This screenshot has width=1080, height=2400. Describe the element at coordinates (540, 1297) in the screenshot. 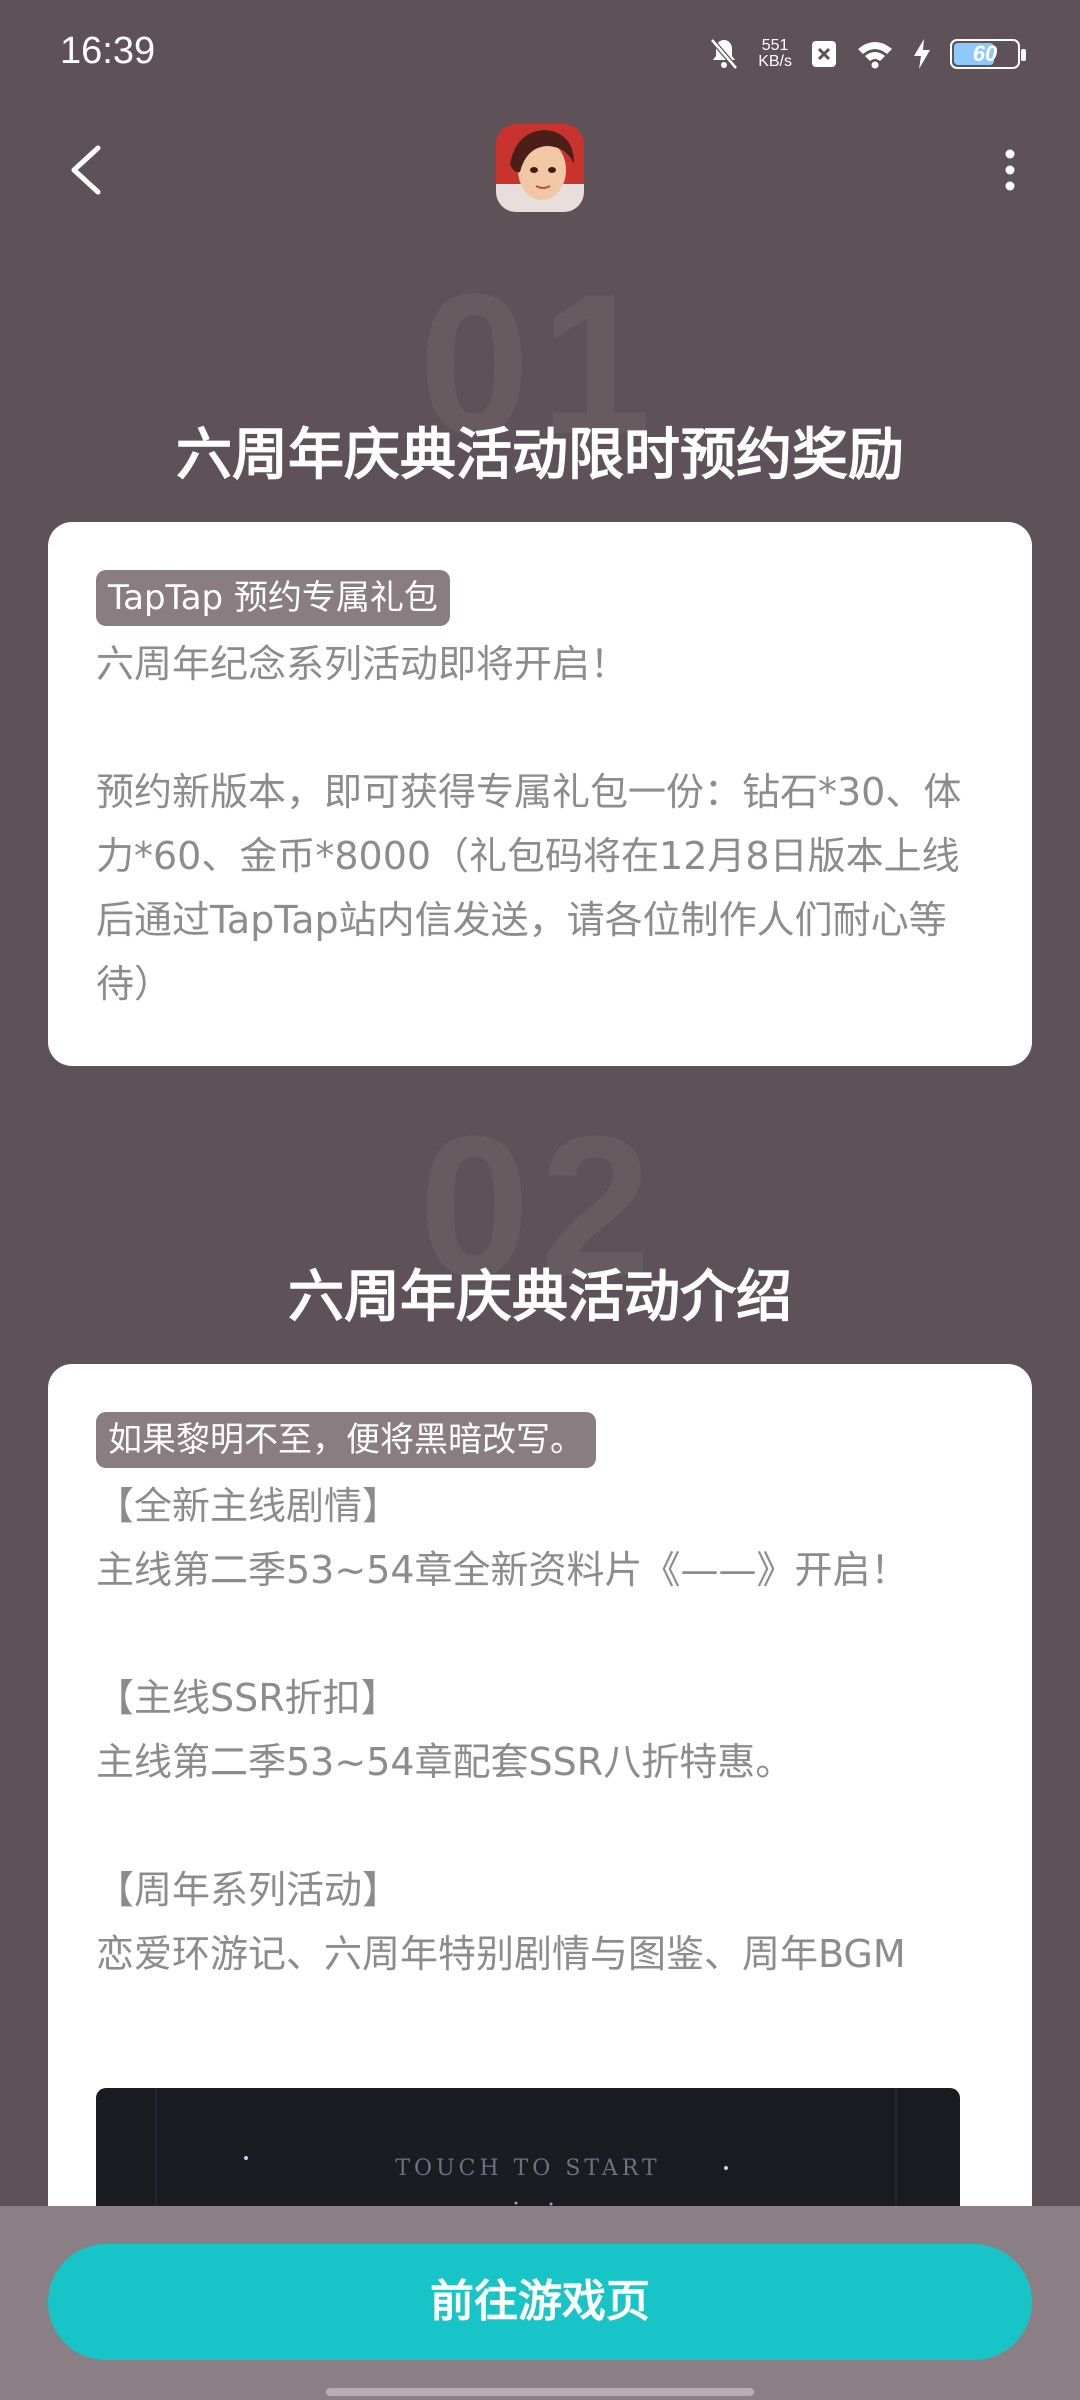

I see `section-title-2: 六周年庆典活动介绍` at that location.